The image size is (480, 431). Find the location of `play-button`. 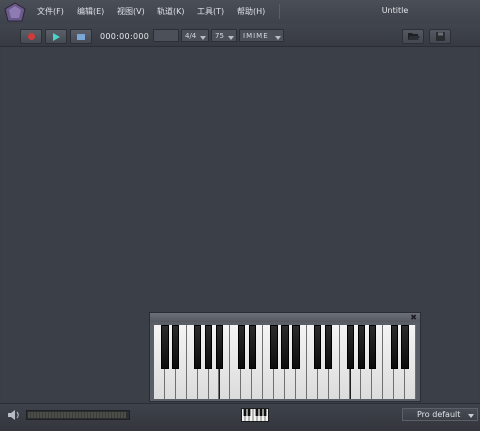

play-button is located at coordinates (56, 36).